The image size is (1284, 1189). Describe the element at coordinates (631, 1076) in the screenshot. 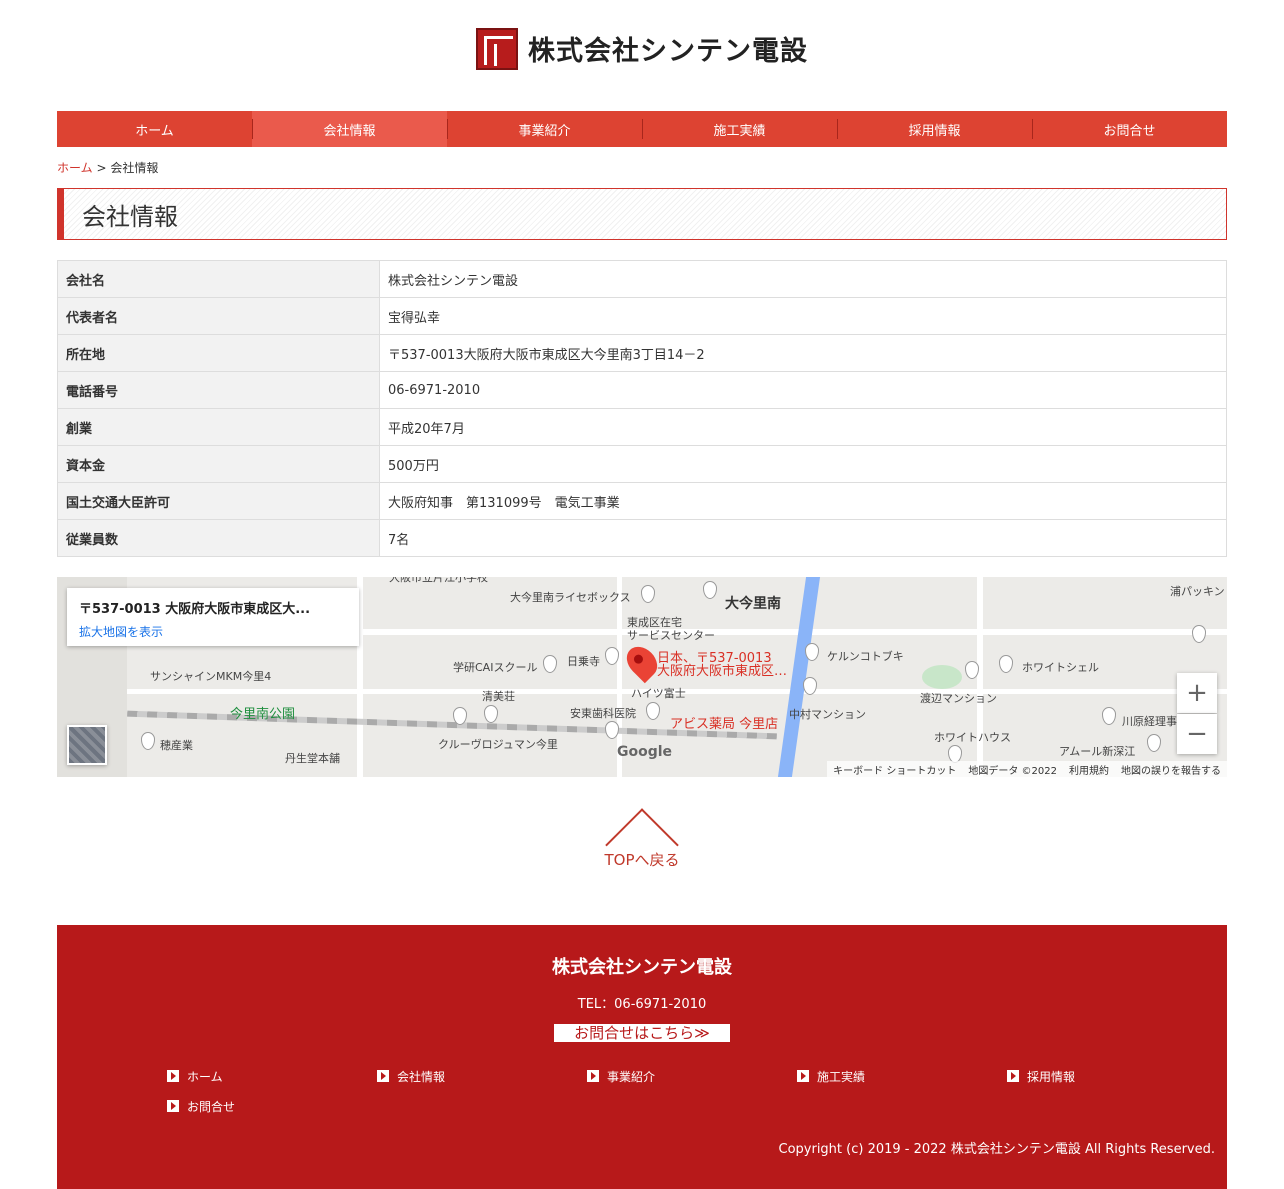

I see `footer-nav-label: 事業紹介` at that location.